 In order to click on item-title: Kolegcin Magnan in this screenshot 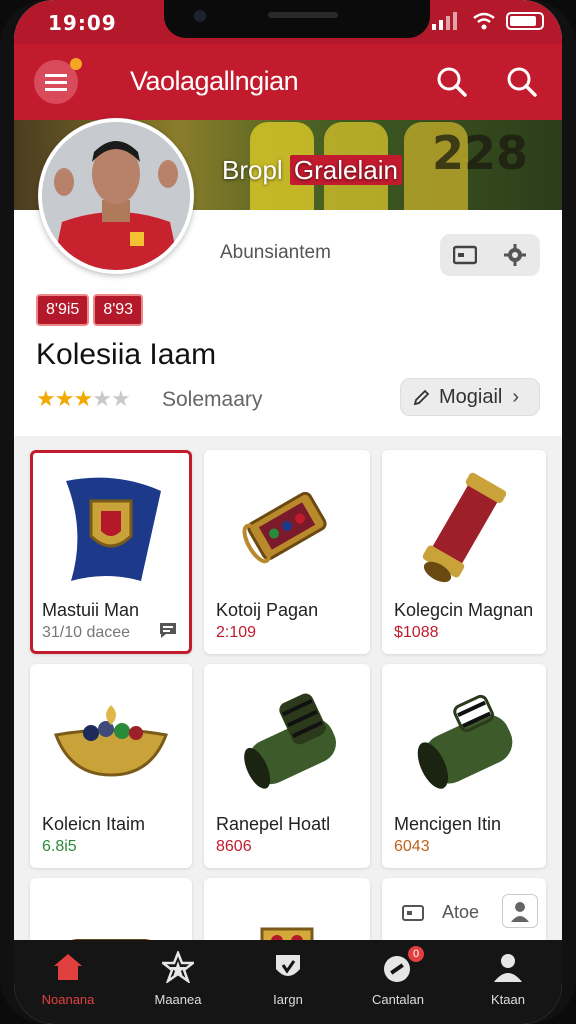, I will do `click(464, 610)`.